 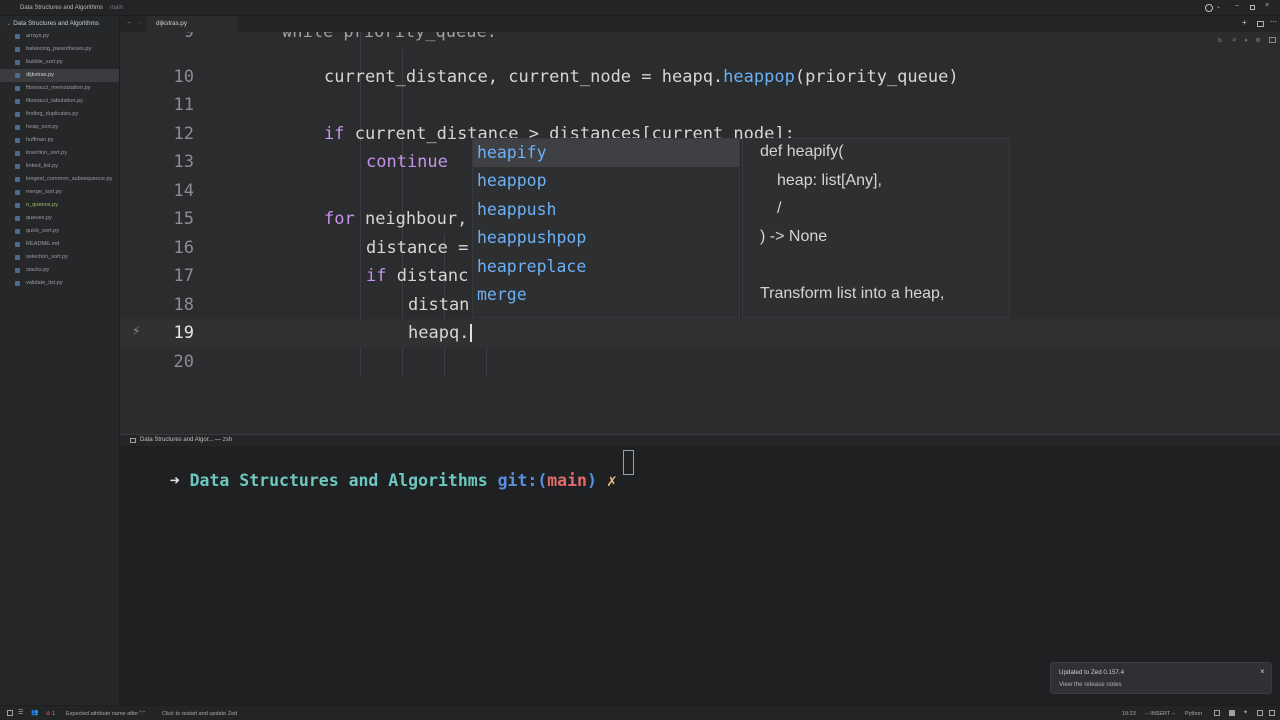 What do you see at coordinates (606, 238) in the screenshot?
I see `completion-item: heappushpop` at bounding box center [606, 238].